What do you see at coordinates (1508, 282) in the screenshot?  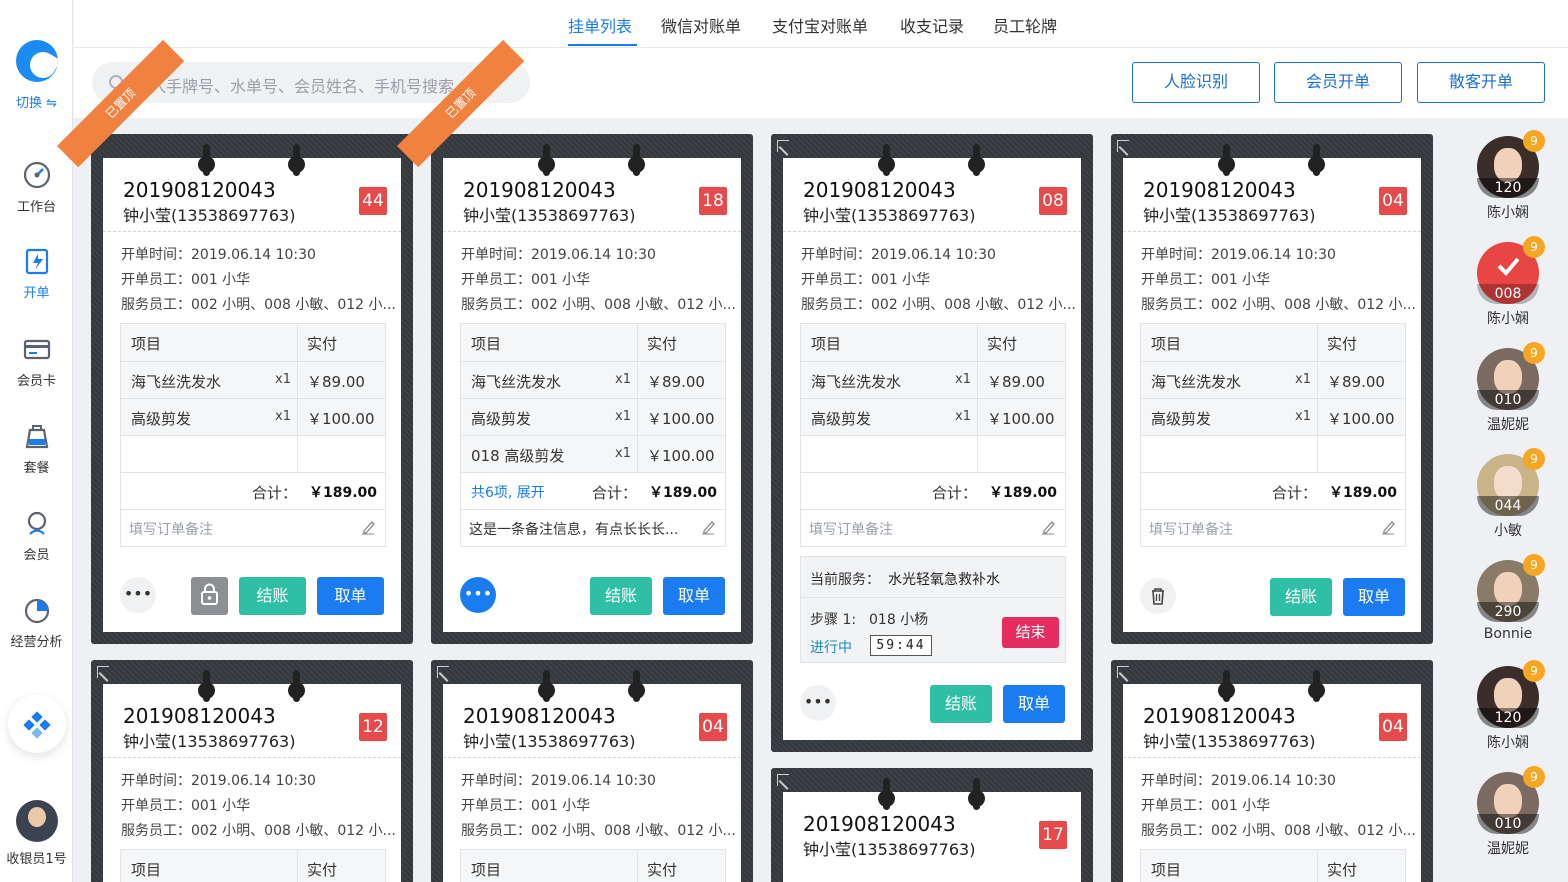 I see `staff-item-selected: 008 9 陈小娴` at bounding box center [1508, 282].